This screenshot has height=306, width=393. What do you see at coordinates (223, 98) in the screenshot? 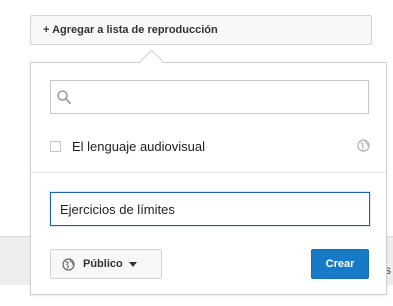
I see `playlist-search-input` at bounding box center [223, 98].